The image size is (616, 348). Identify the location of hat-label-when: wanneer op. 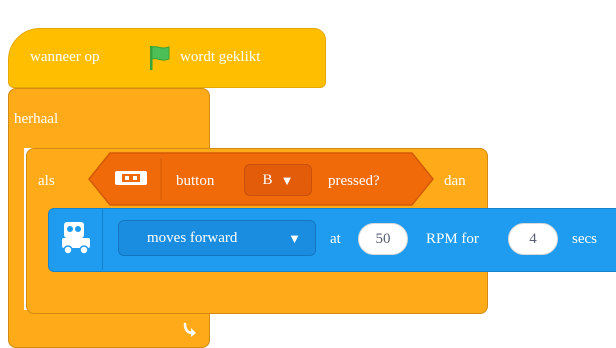
(65, 57).